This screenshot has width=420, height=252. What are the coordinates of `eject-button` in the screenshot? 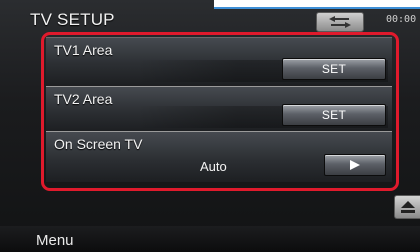 It's located at (407, 207).